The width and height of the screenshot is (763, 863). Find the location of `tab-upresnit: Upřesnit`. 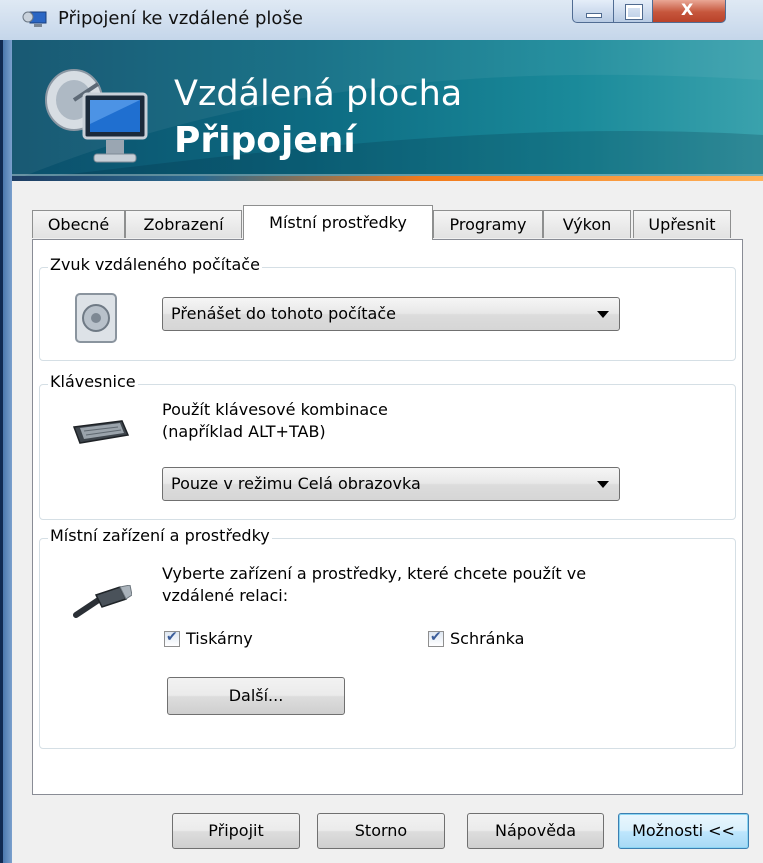

tab-upresnit: Upřesnit is located at coordinates (682, 224).